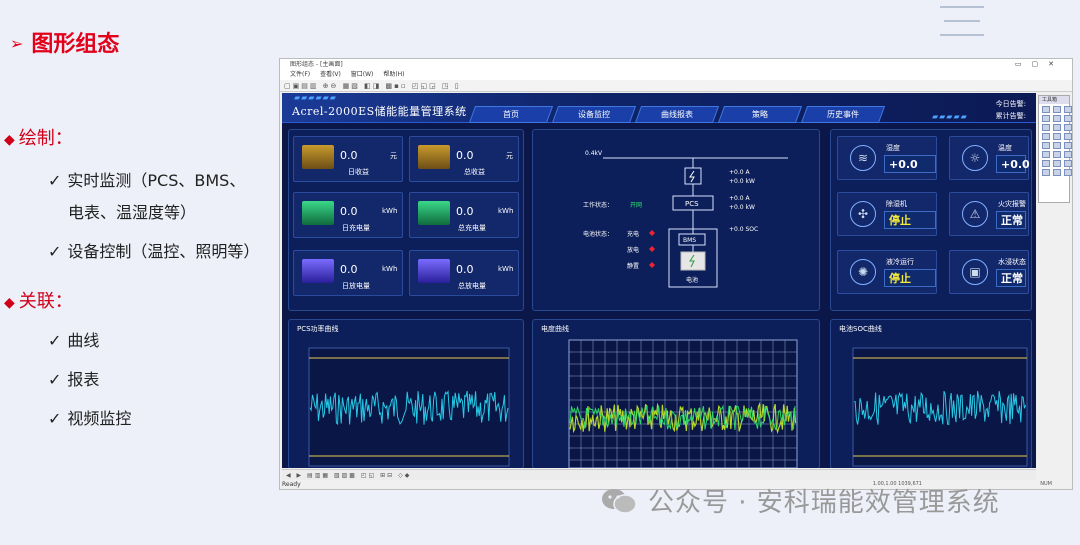 This screenshot has width=1080, height=545. What do you see at coordinates (464, 215) in the screenshot?
I see `stat-card-total-charge: 0.0 kWh 总充电量` at bounding box center [464, 215].